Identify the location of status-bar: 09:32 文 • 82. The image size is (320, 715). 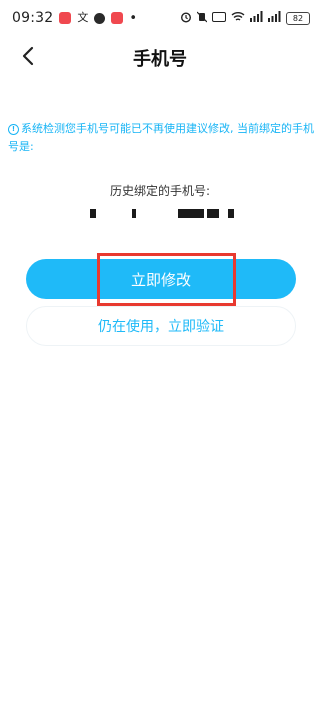
(160, 18).